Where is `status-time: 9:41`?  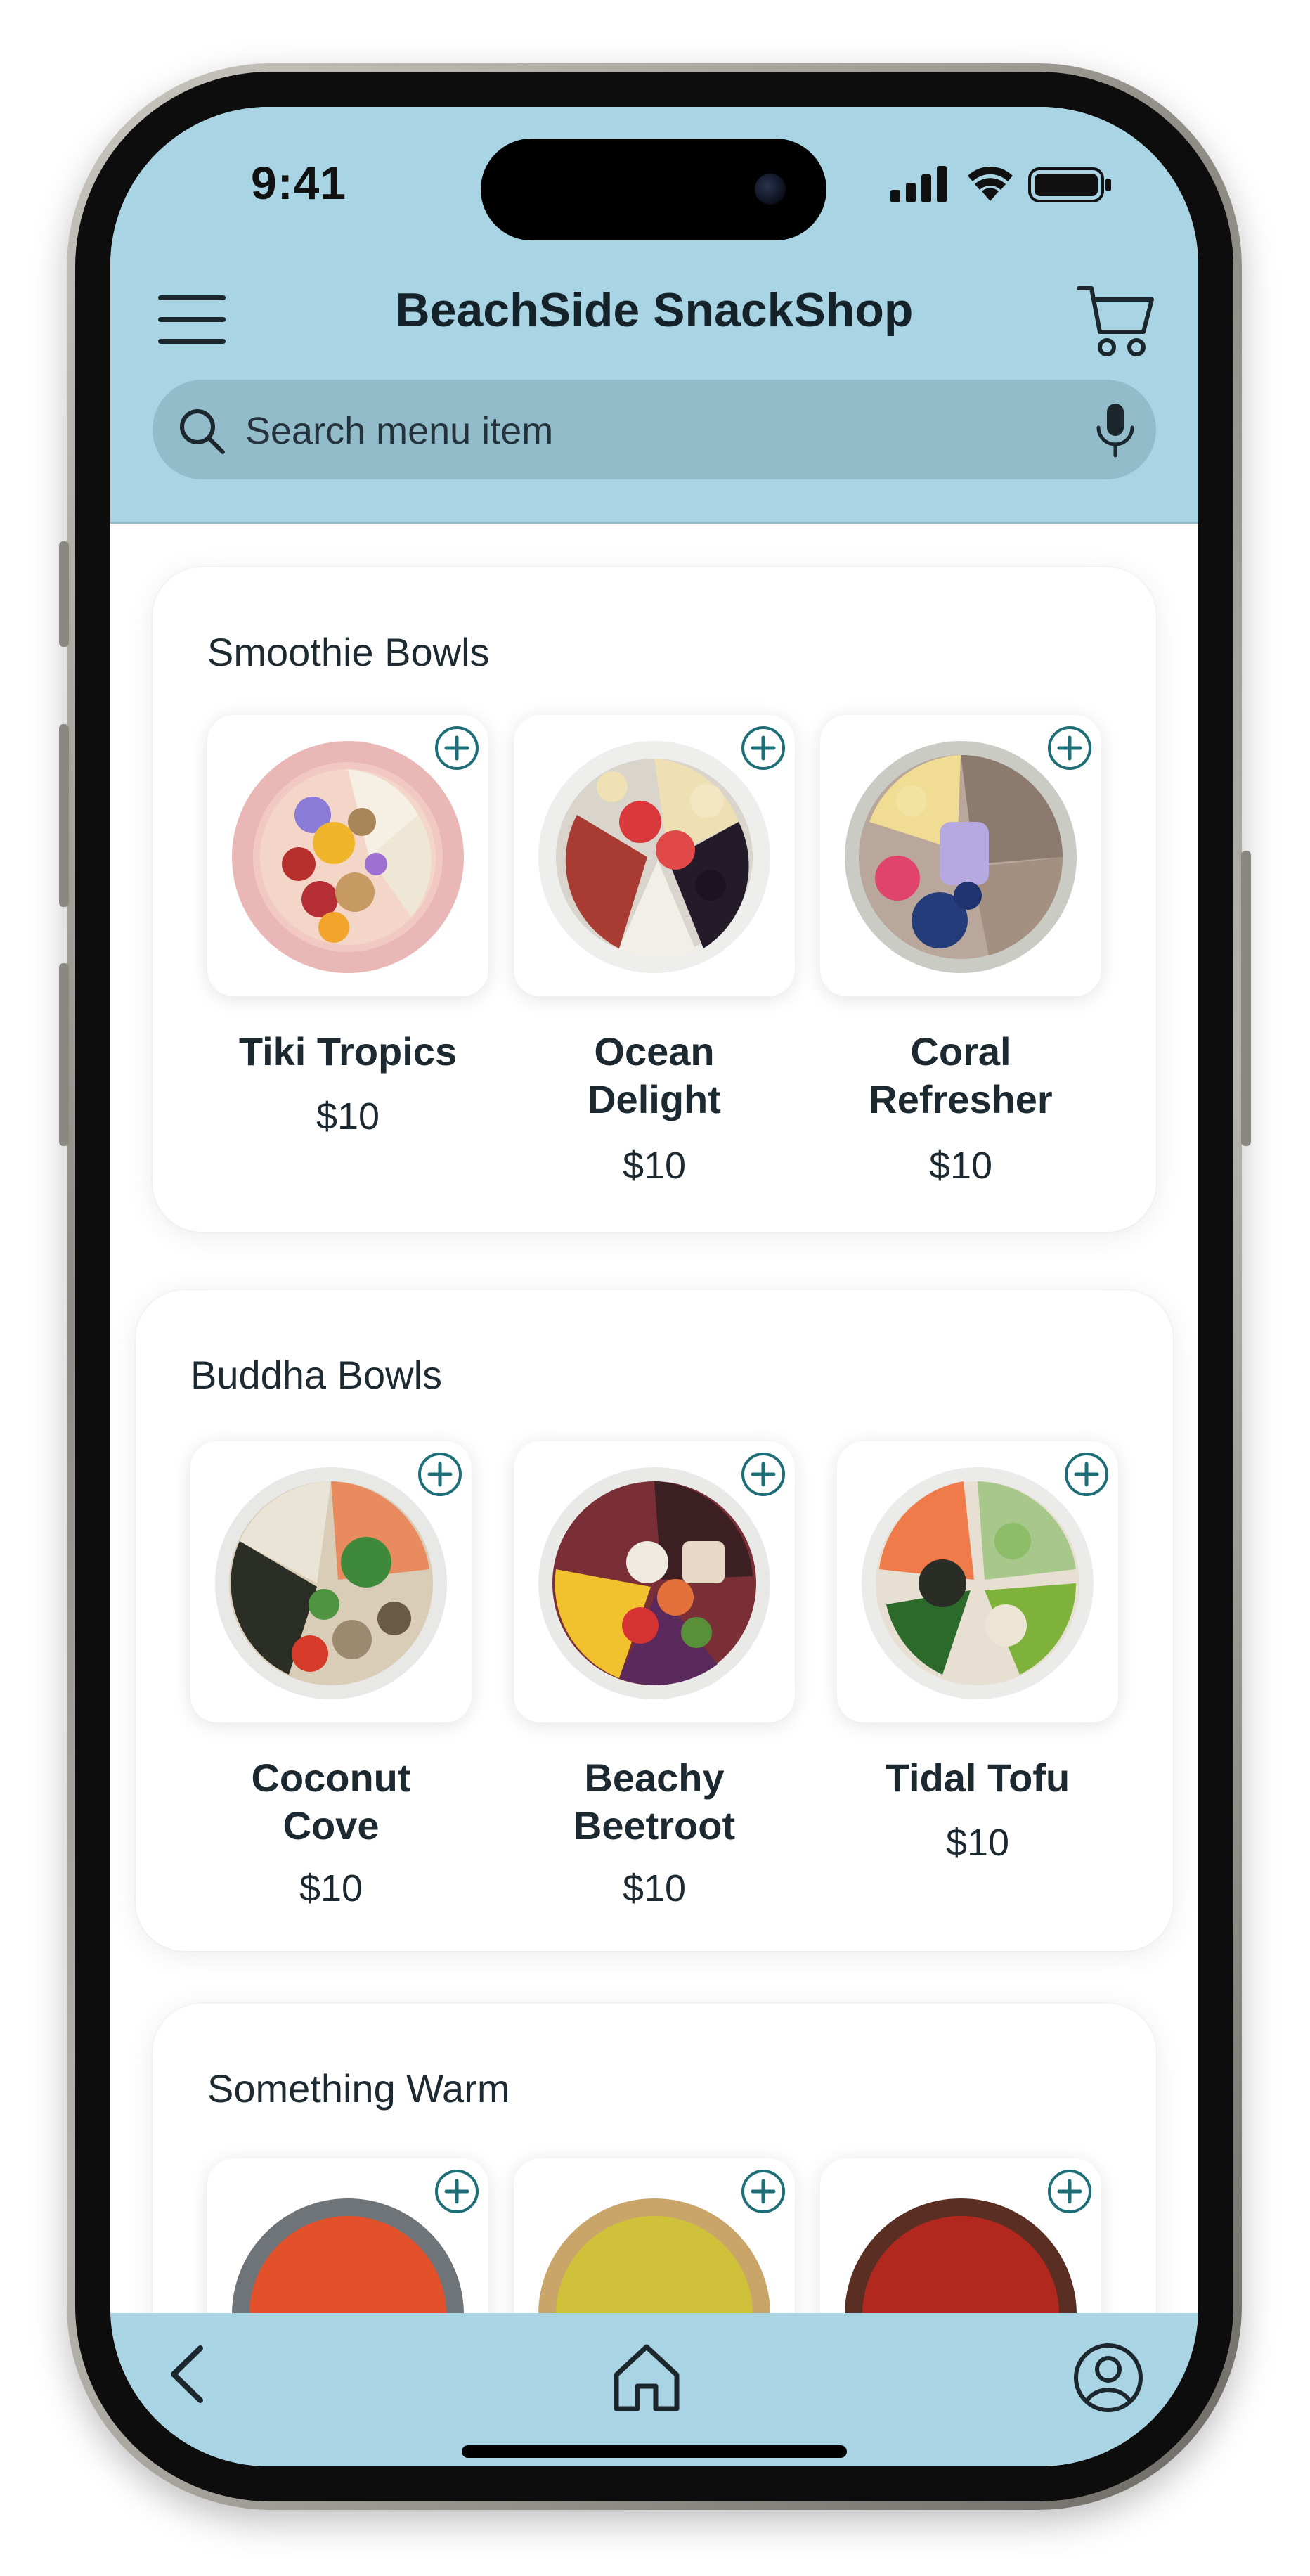
status-time: 9:41 is located at coordinates (299, 183).